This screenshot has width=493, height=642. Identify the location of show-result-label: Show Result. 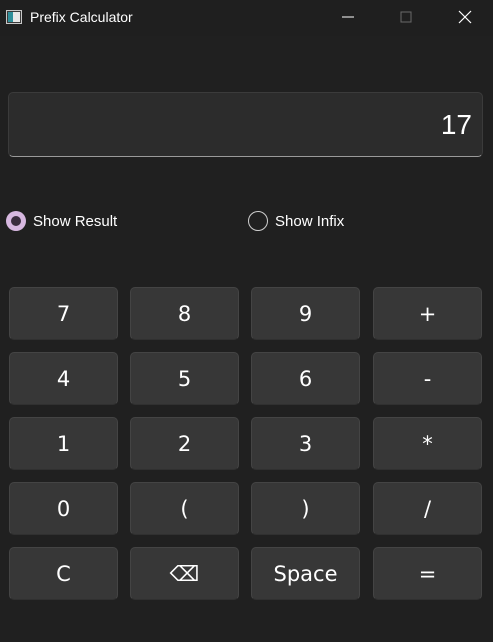
(75, 221).